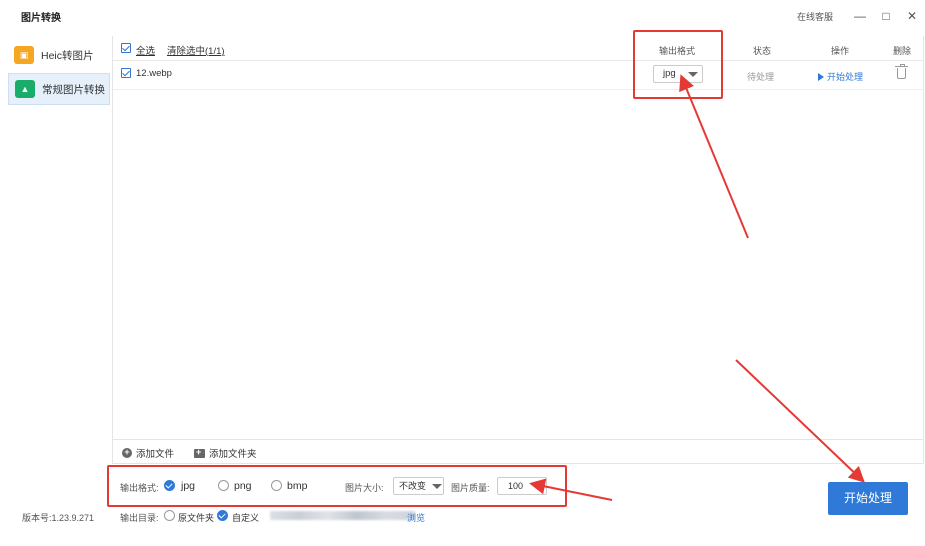  I want to click on dir-option-original: 原文件夹, so click(196, 517).